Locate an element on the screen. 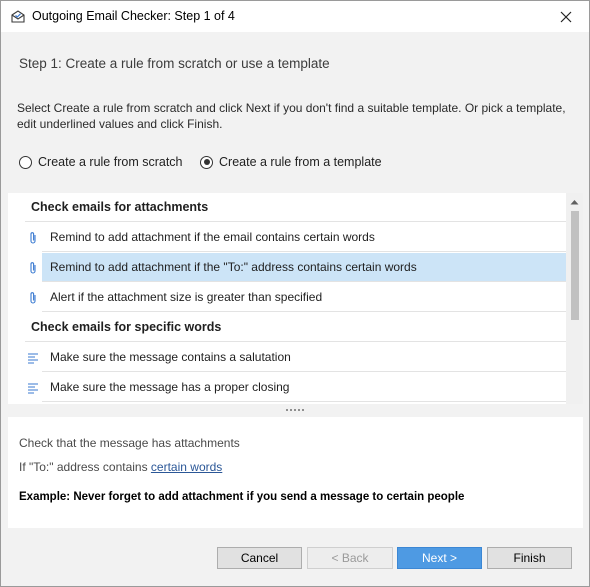 The image size is (590, 587). finish-button: Finish is located at coordinates (529, 558).